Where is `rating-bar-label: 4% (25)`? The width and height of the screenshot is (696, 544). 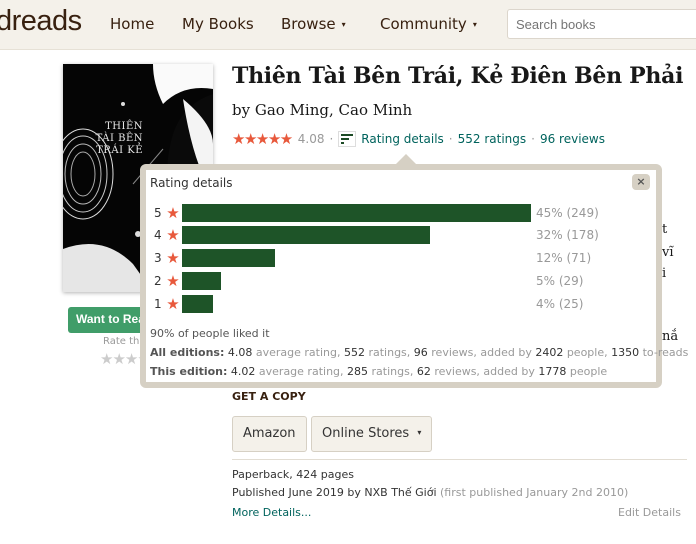
rating-bar-label: 4% (25) is located at coordinates (560, 304).